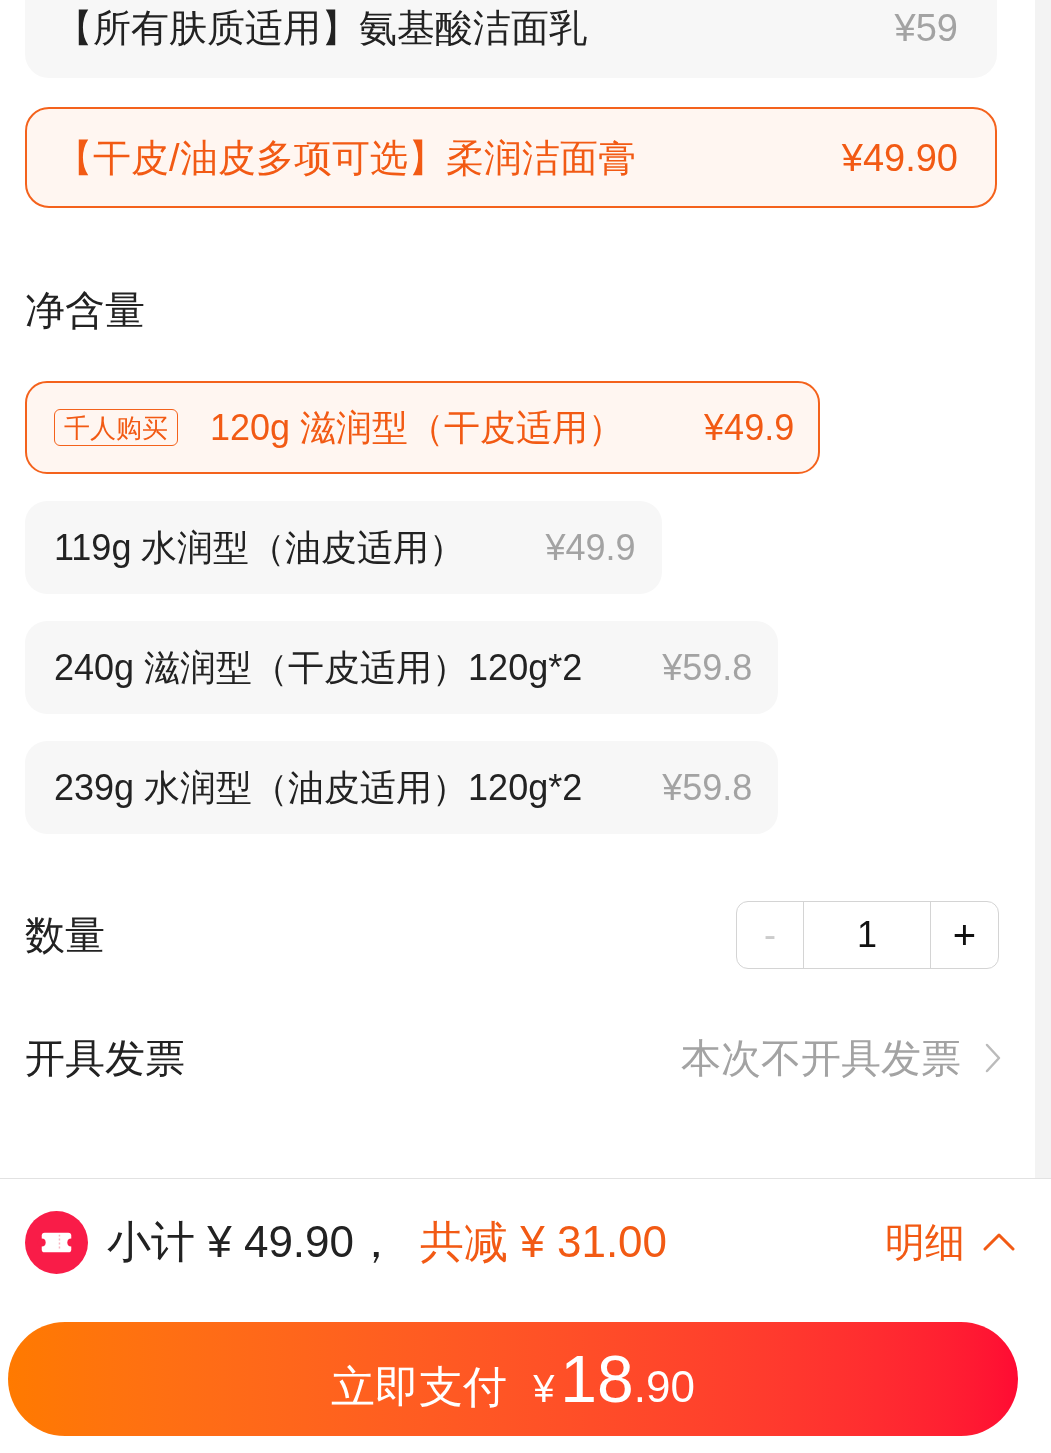 This screenshot has width=1051, height=1453. What do you see at coordinates (105, 1058) in the screenshot?
I see `invoice-label: 开具发票` at bounding box center [105, 1058].